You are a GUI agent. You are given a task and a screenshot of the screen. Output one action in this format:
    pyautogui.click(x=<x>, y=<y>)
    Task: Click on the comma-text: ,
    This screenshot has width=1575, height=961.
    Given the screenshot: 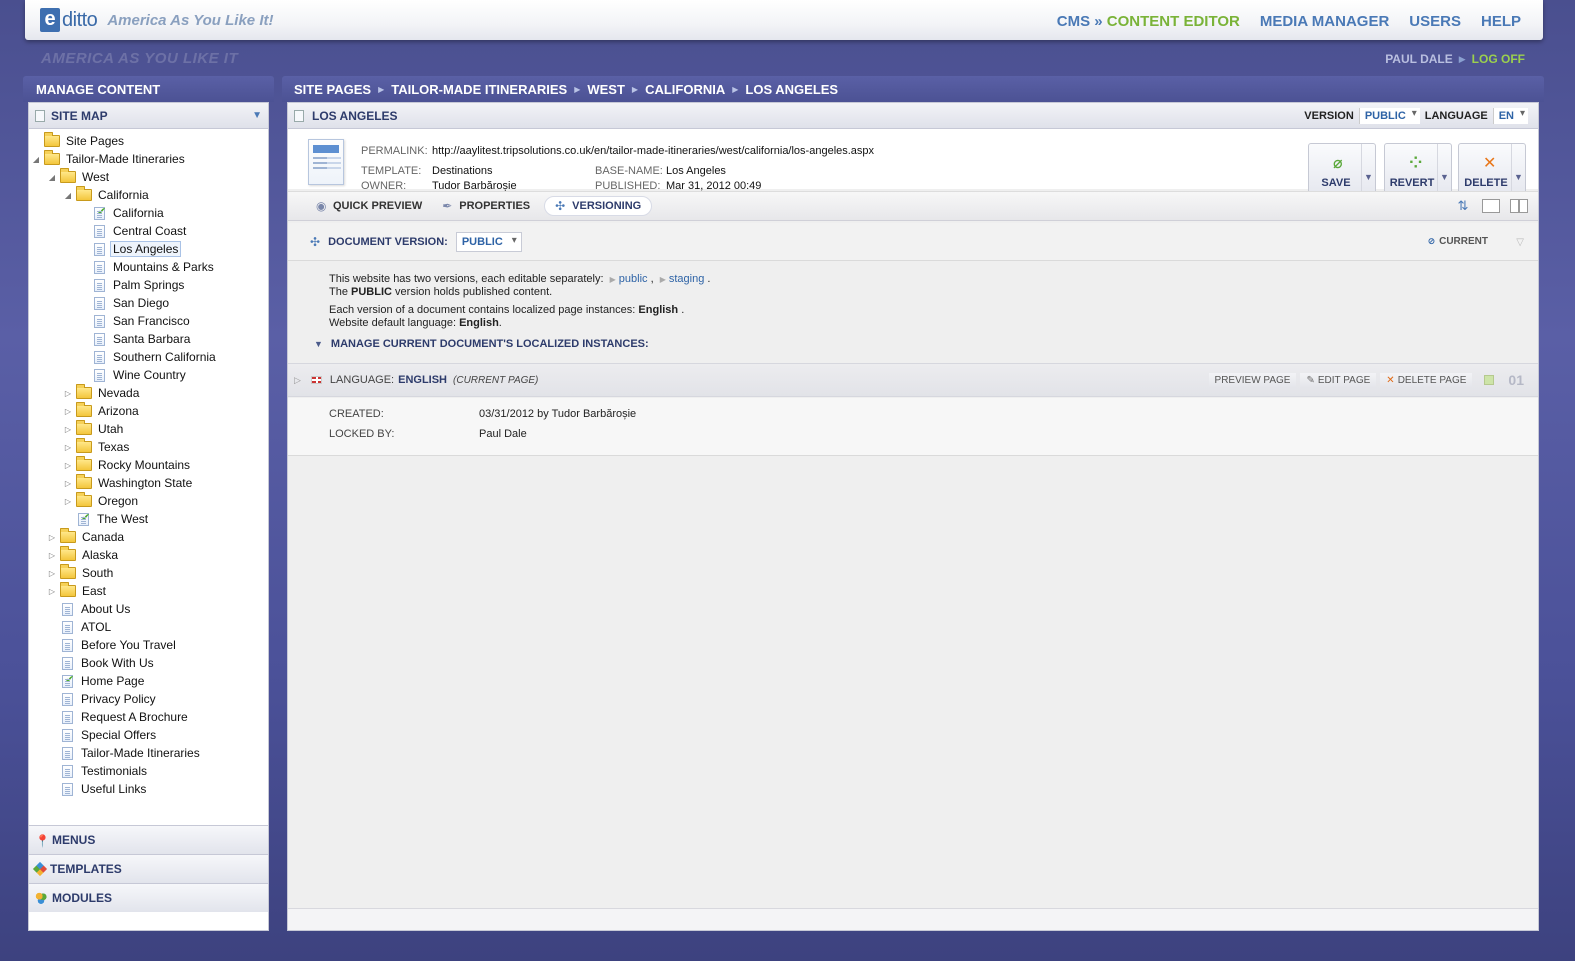 What is the action you would take?
    pyautogui.click(x=652, y=279)
    